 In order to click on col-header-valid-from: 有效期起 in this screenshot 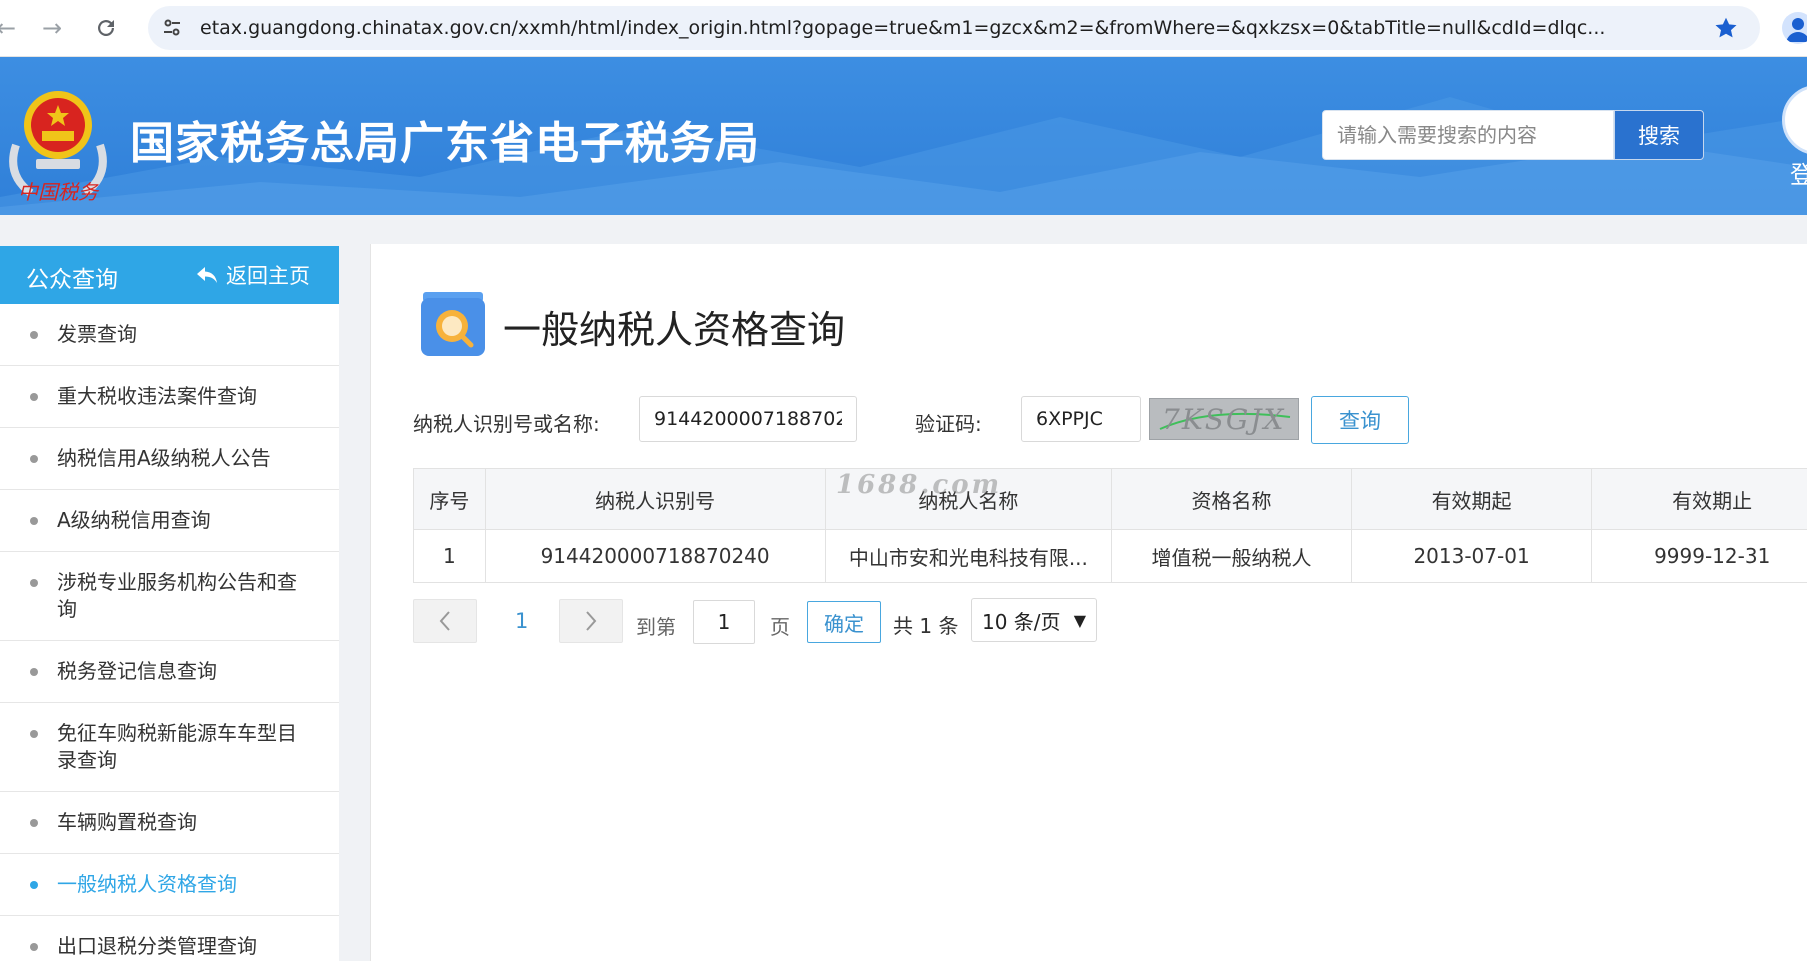, I will do `click(1471, 499)`.